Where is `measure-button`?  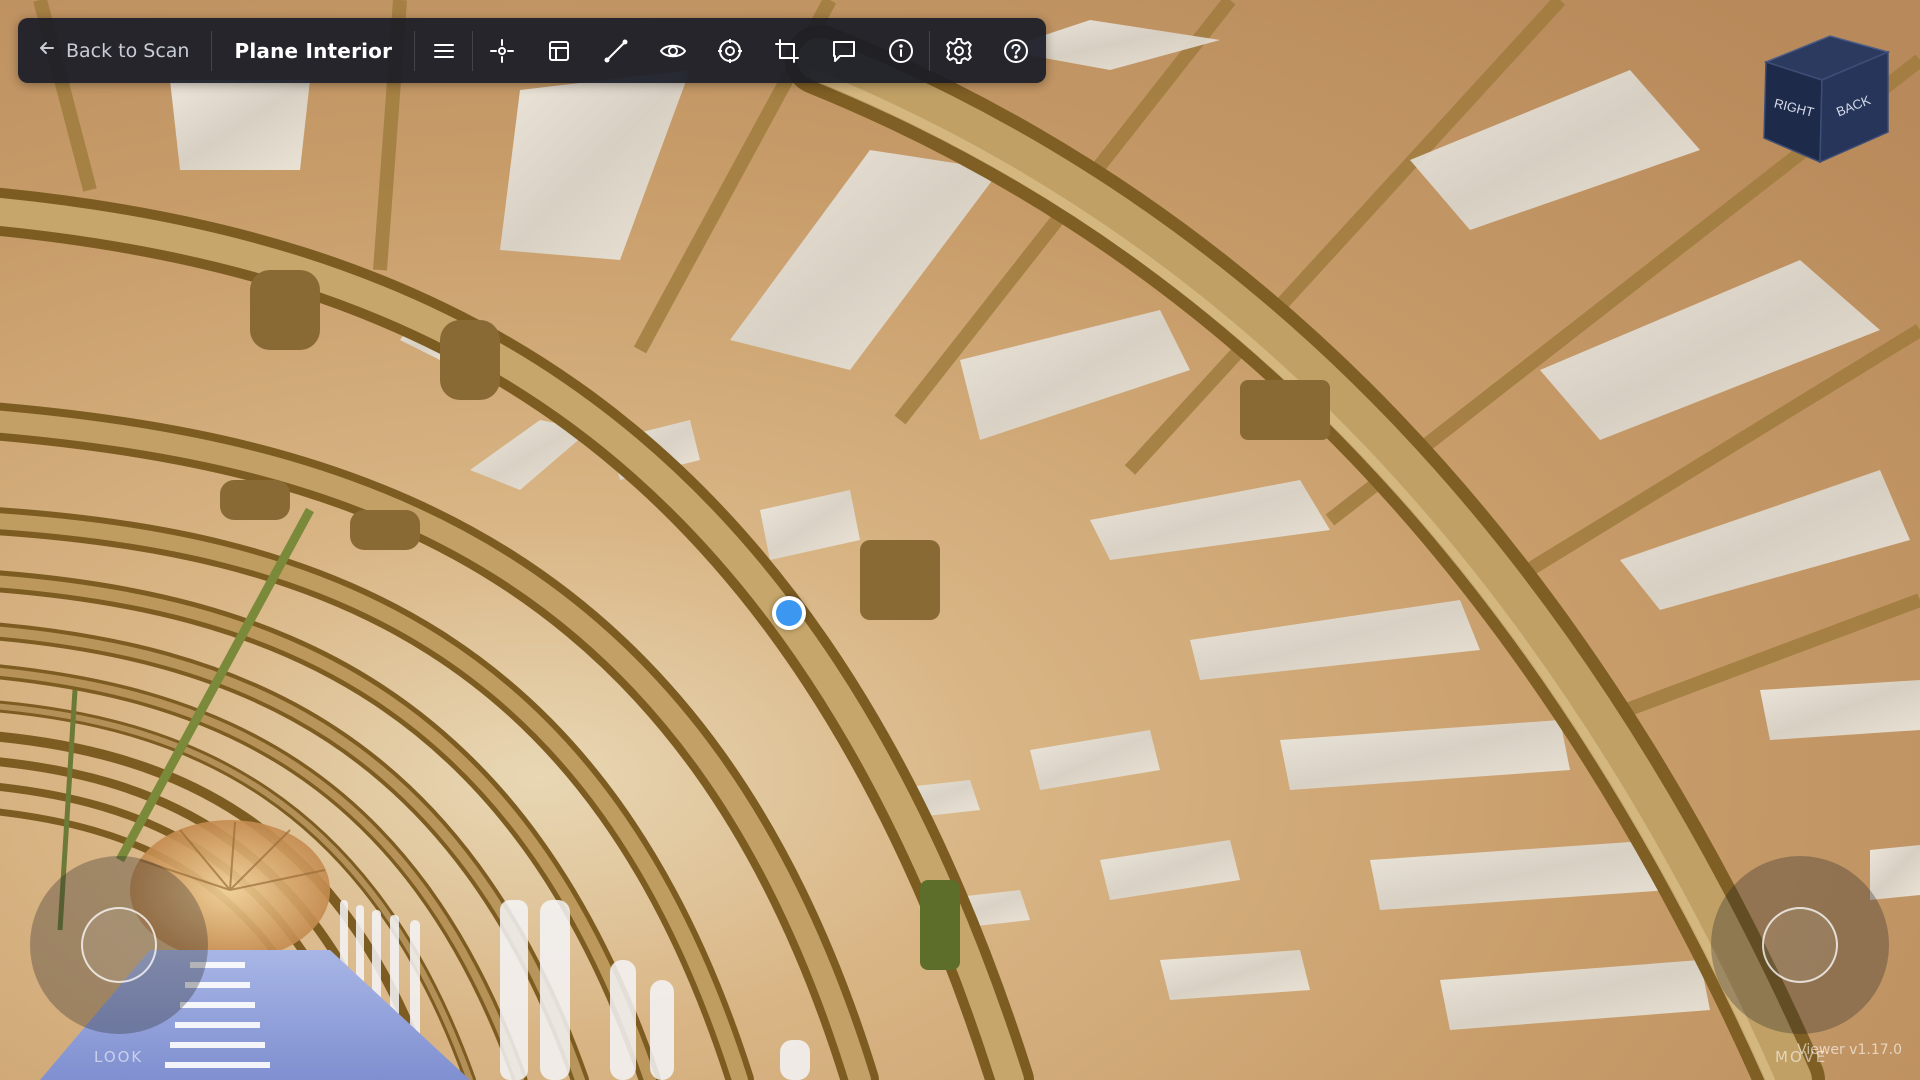 measure-button is located at coordinates (615, 50).